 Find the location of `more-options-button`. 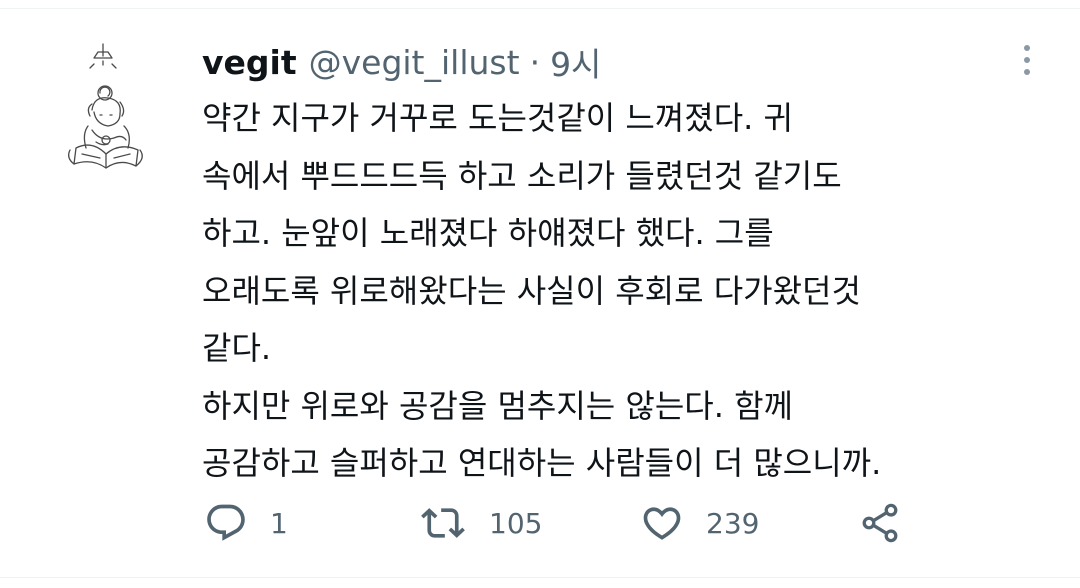

more-options-button is located at coordinates (1027, 60).